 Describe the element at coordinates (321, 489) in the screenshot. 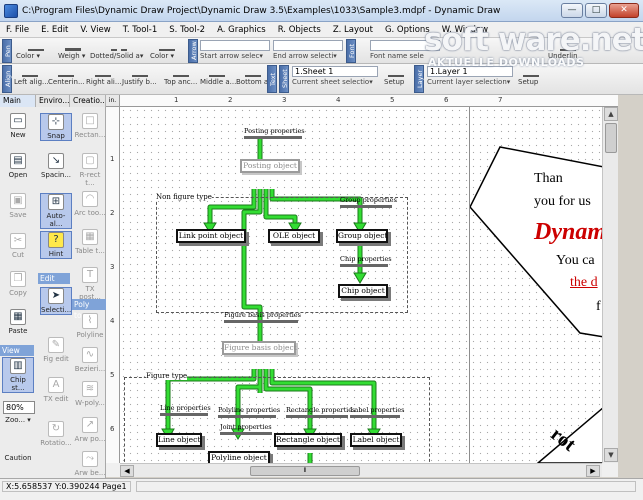

I see `status-bar: X:5.658537 Y:0.390244 Page1` at that location.